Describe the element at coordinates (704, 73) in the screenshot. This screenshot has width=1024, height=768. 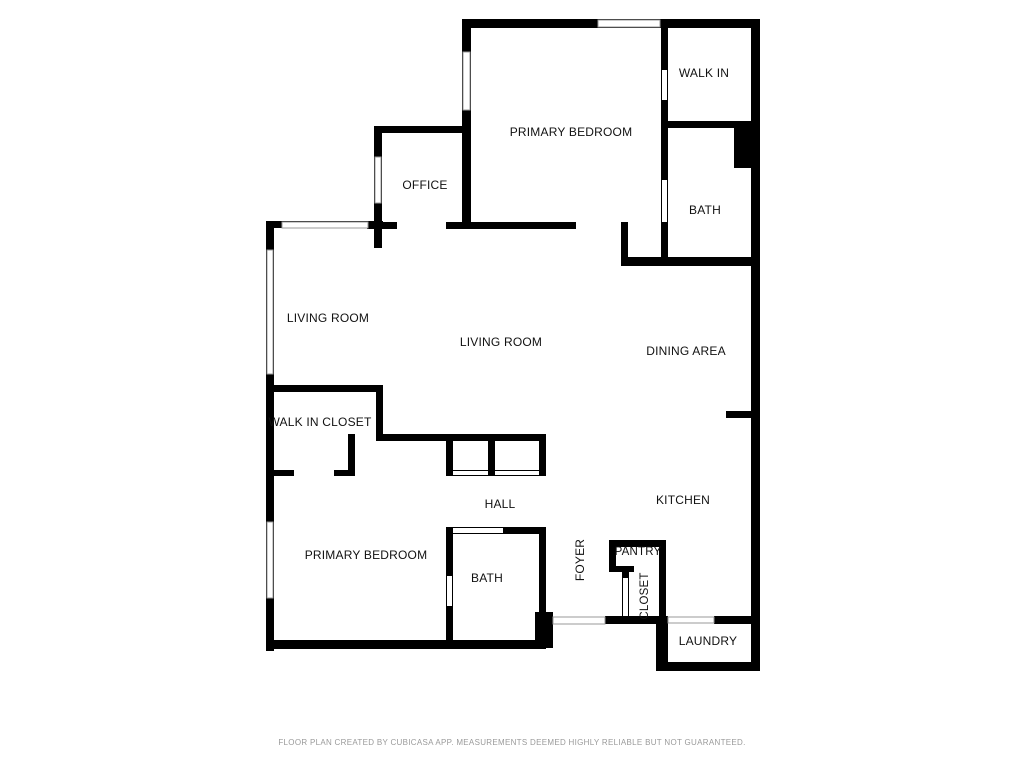
I see `label-walk-in: WALK IN` at that location.